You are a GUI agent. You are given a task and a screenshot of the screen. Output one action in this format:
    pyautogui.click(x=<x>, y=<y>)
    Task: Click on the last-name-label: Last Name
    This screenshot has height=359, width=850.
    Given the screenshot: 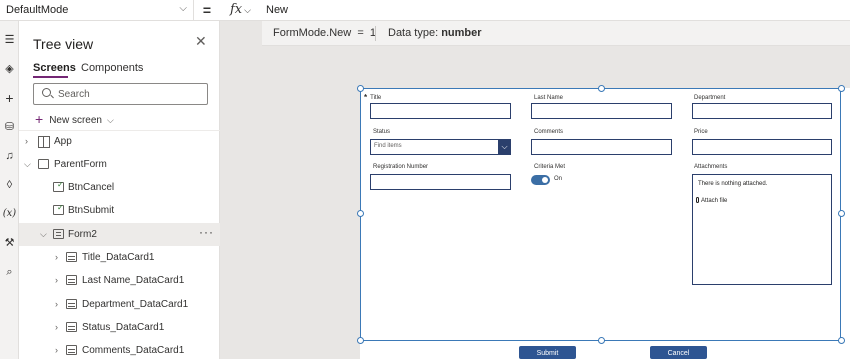 What is the action you would take?
    pyautogui.click(x=549, y=98)
    